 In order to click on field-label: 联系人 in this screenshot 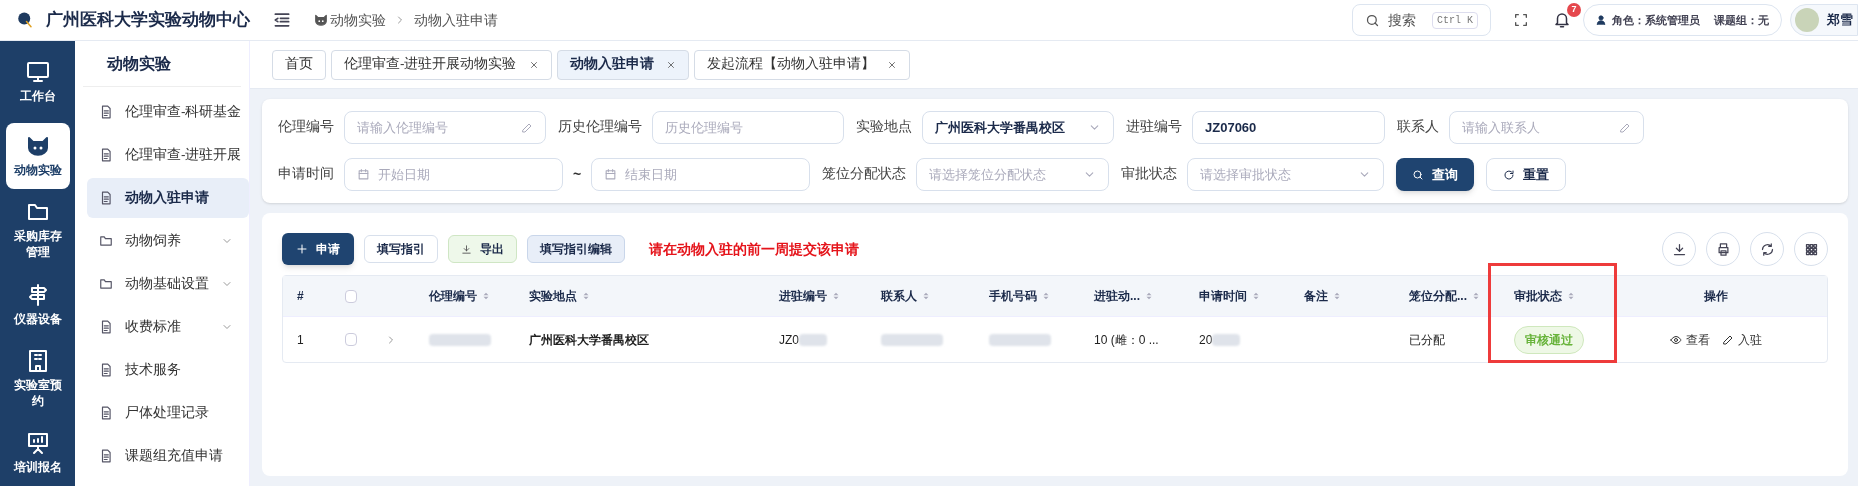, I will do `click(1418, 127)`.